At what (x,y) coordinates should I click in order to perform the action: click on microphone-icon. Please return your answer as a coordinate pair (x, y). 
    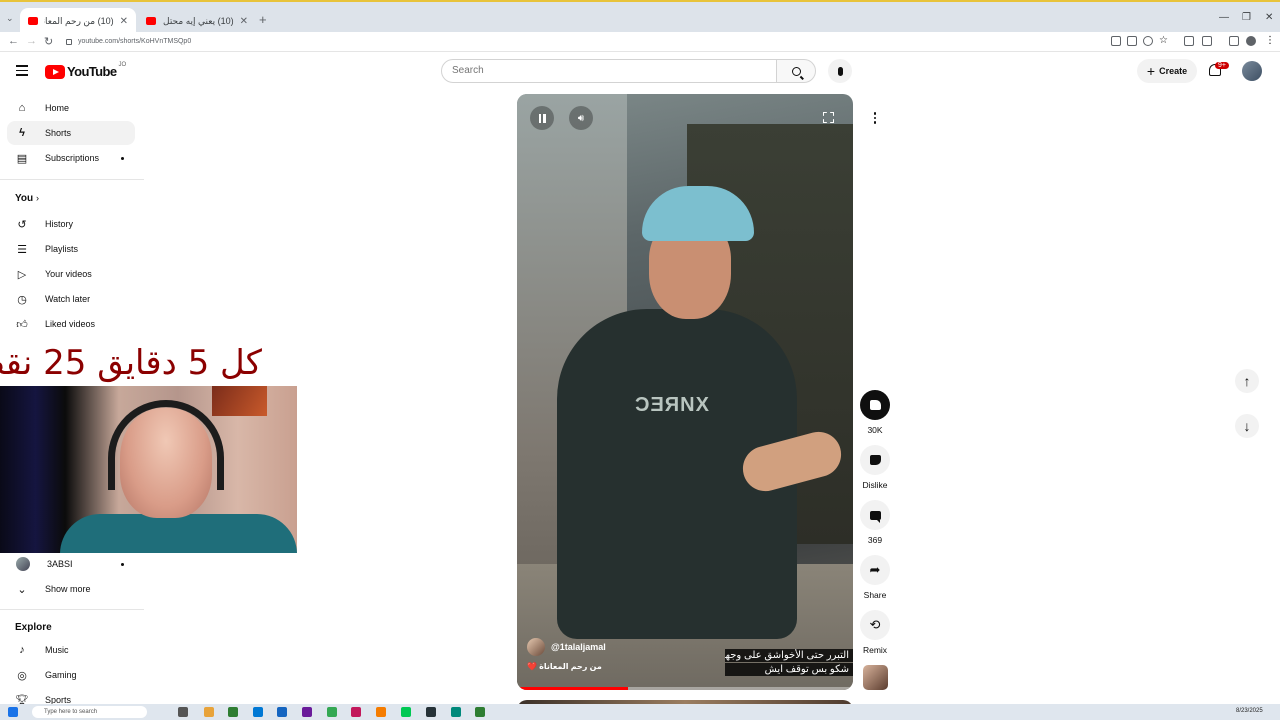
    Looking at the image, I should click on (840, 71).